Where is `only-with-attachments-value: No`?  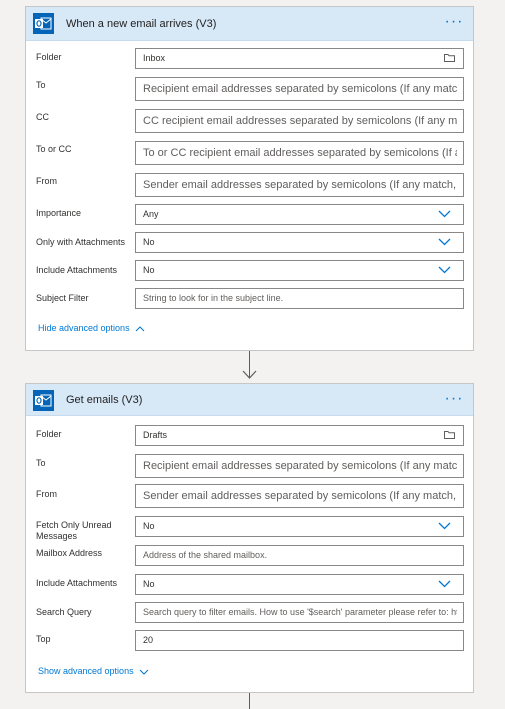 only-with-attachments-value: No is located at coordinates (149, 242).